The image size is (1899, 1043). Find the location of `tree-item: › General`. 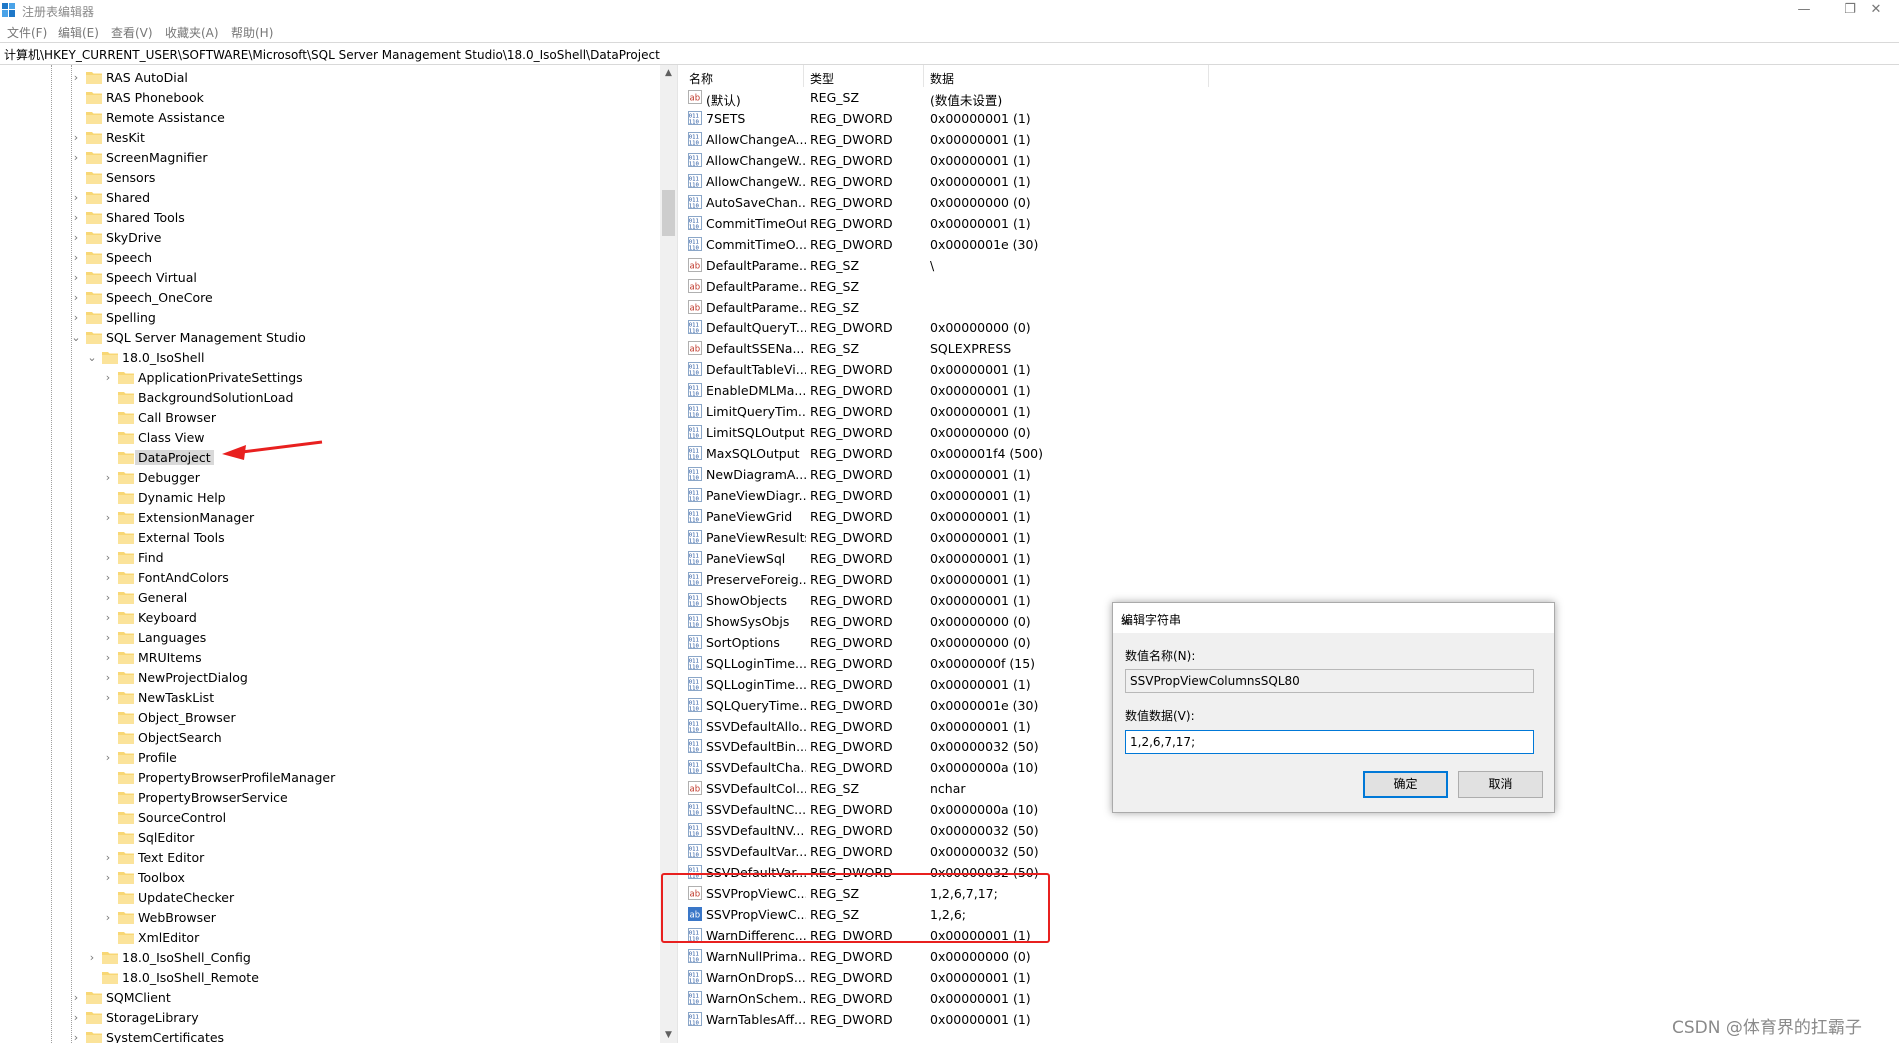

tree-item: › General is located at coordinates (329, 598).